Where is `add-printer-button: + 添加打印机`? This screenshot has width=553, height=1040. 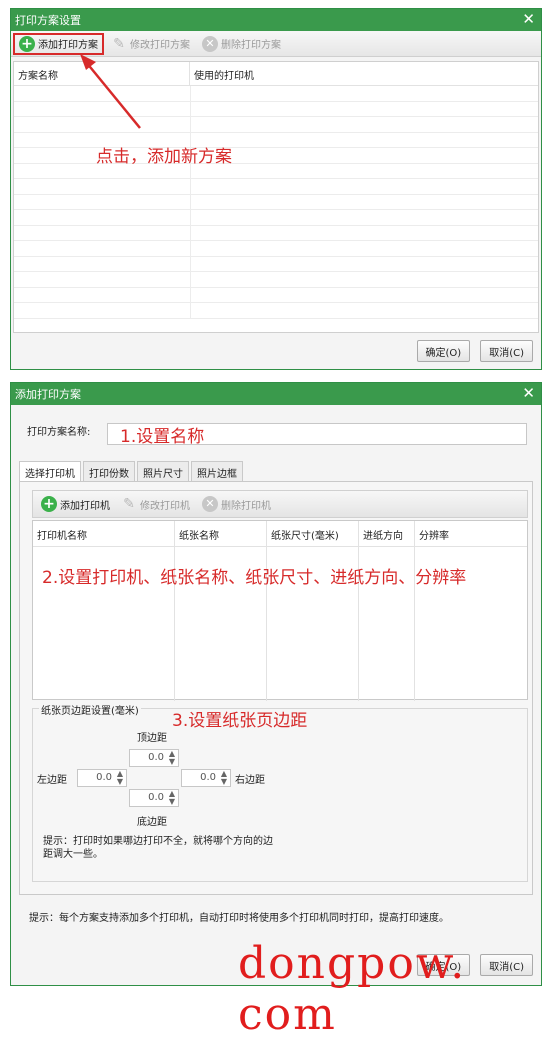 add-printer-button: + 添加打印机 is located at coordinates (75, 504).